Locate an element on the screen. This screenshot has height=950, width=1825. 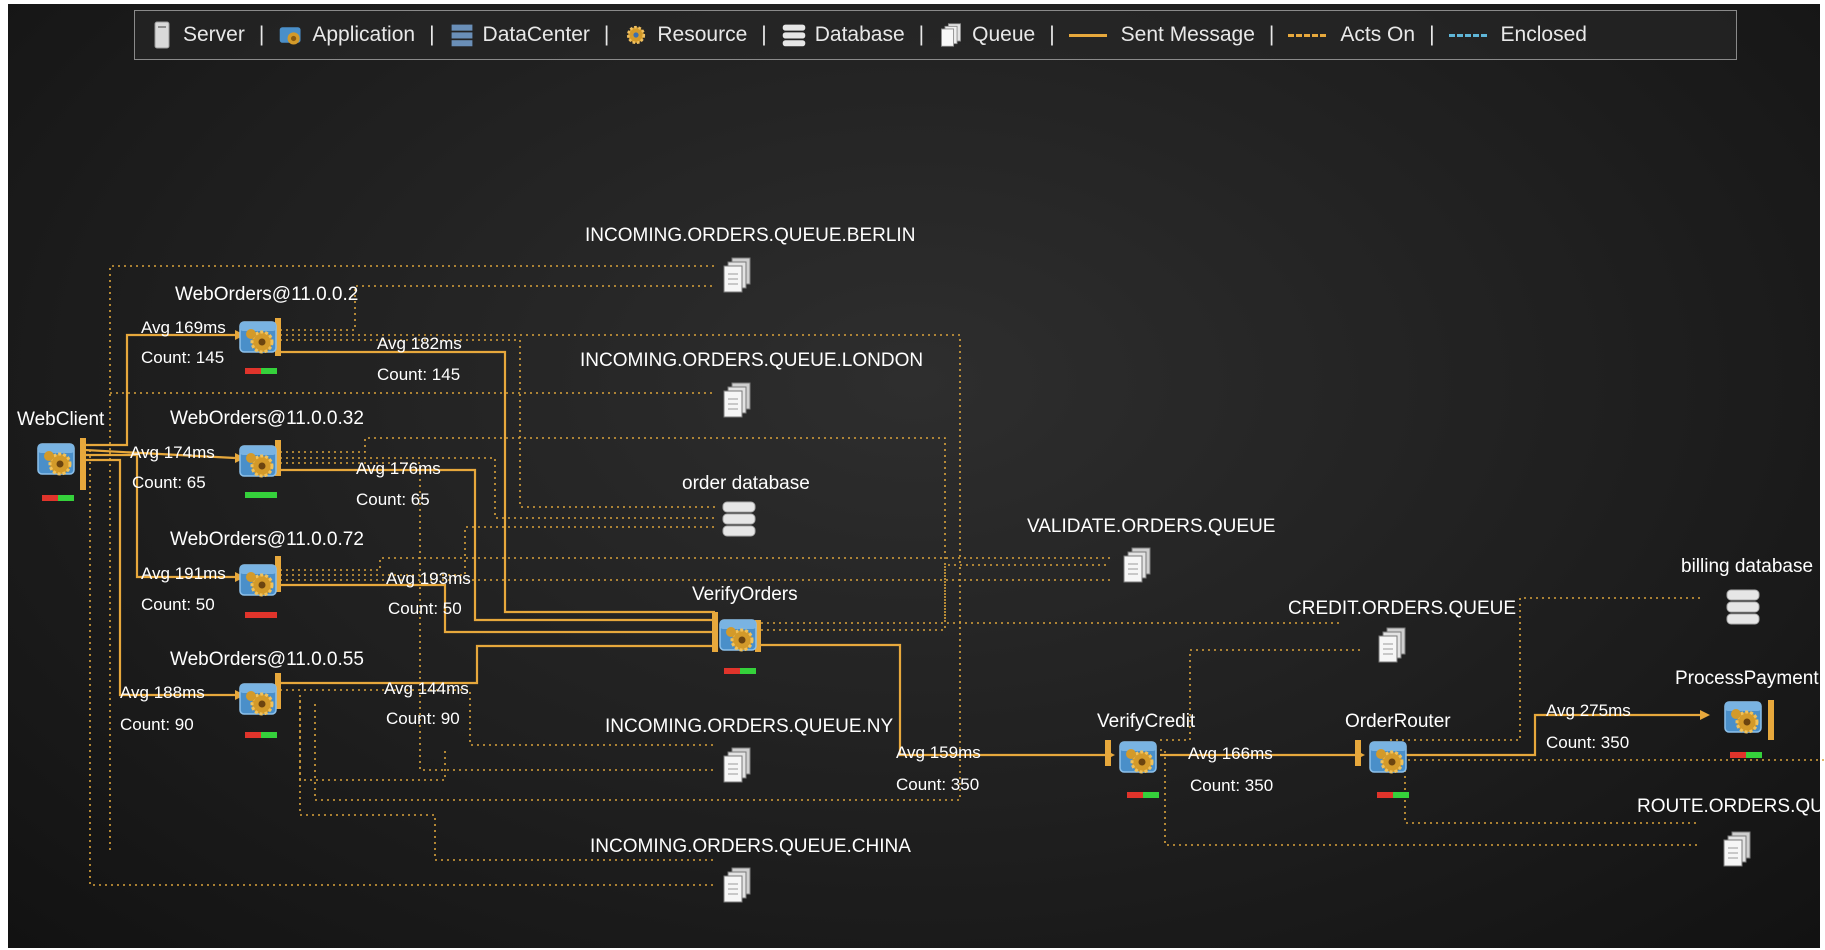
edge-avg: Avg 193ms is located at coordinates (428, 578).